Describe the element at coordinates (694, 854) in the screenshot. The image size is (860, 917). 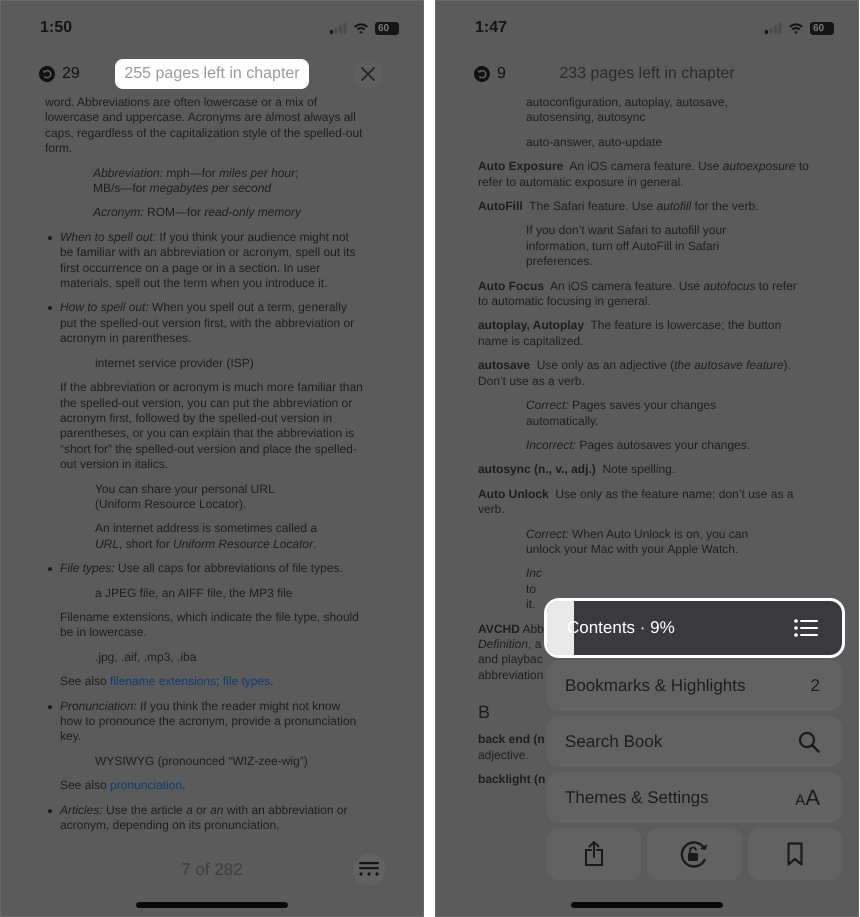
I see `rotation-lock-button` at that location.